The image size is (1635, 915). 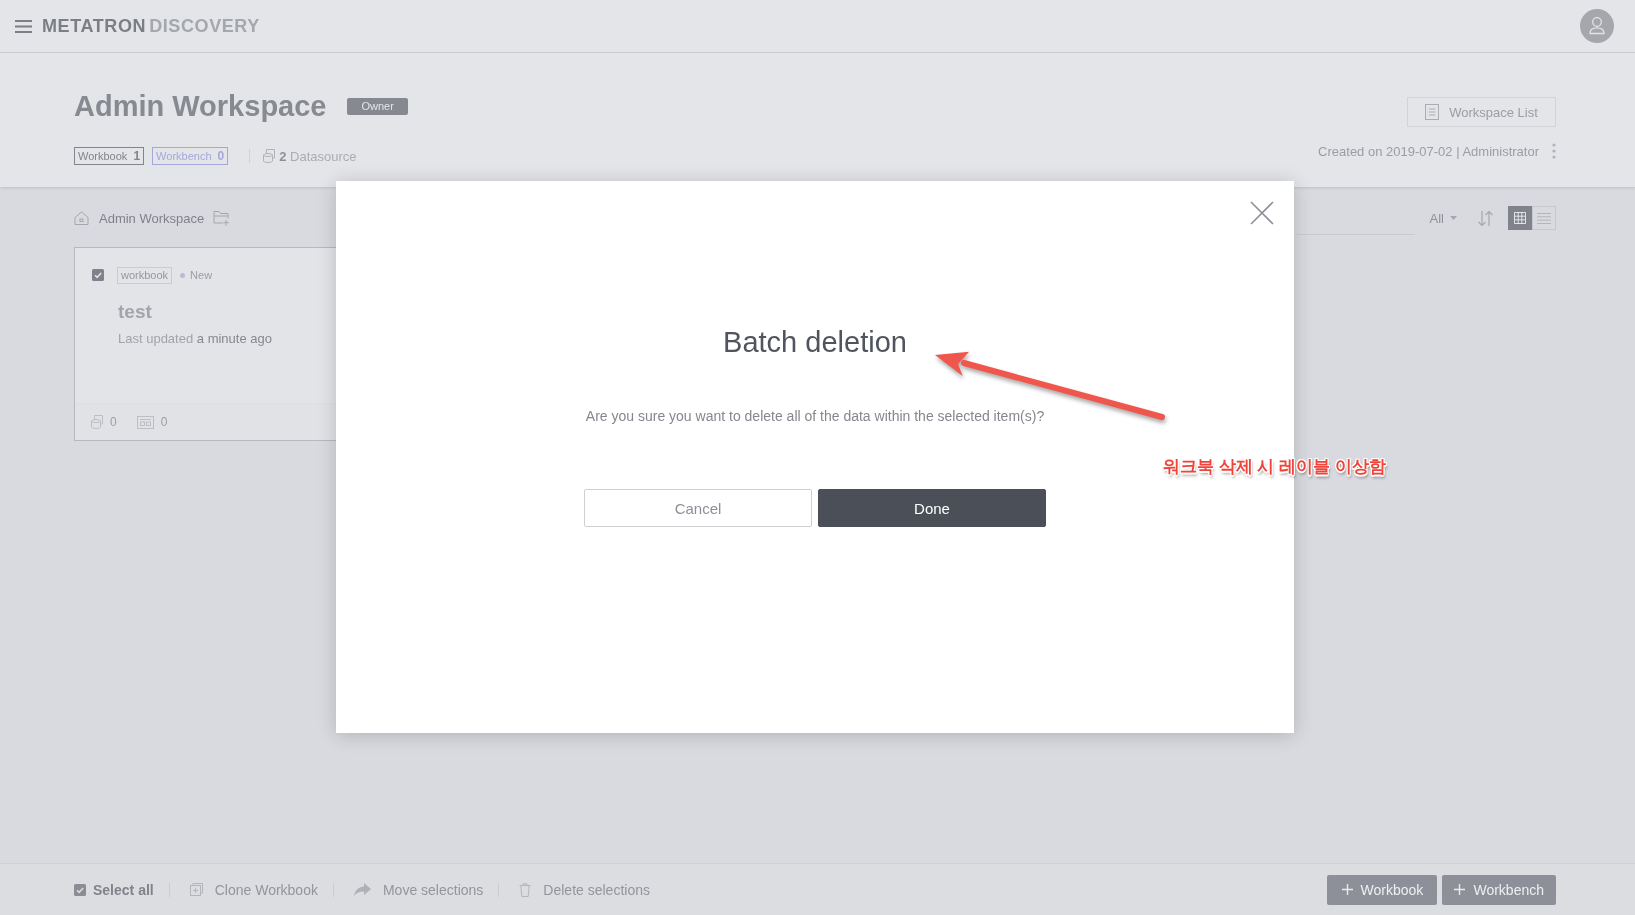 I want to click on create-button: Workbook, so click(x=1382, y=889).